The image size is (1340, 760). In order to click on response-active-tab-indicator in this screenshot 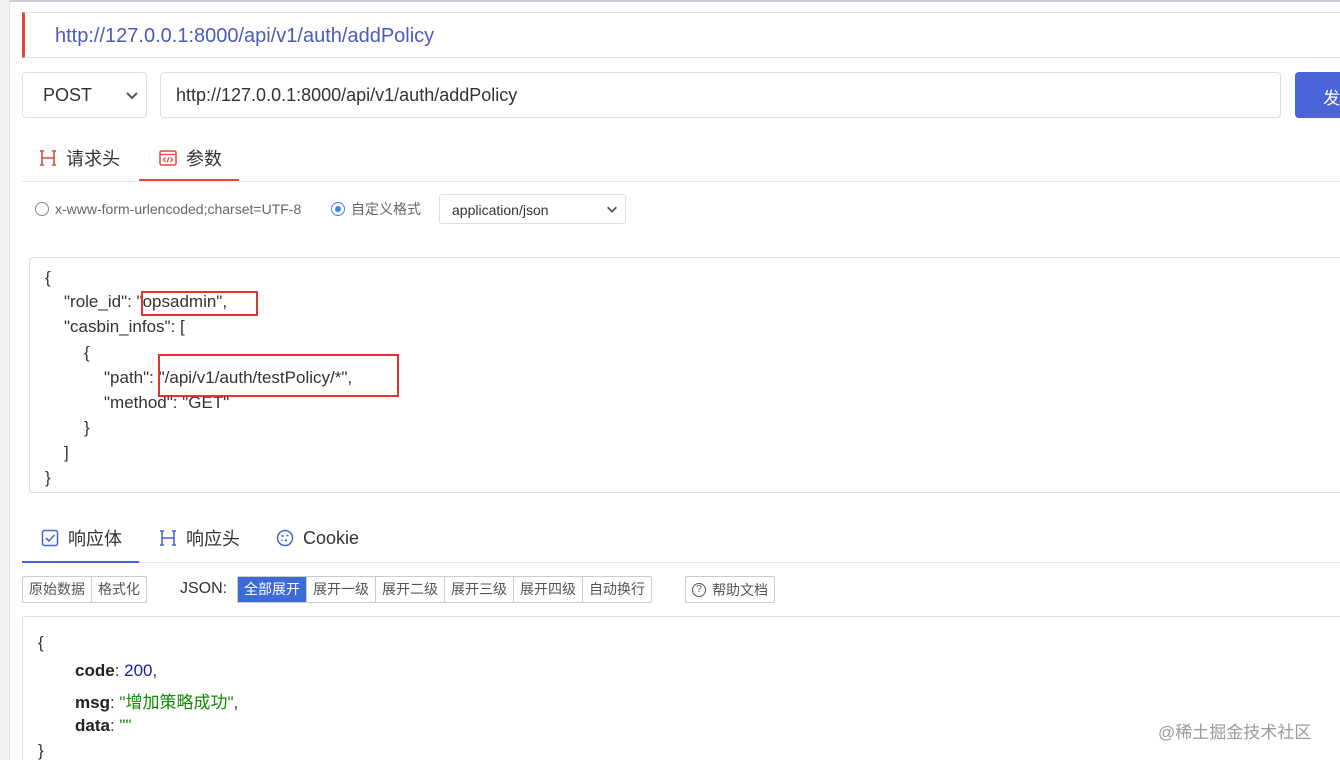, I will do `click(80, 562)`.